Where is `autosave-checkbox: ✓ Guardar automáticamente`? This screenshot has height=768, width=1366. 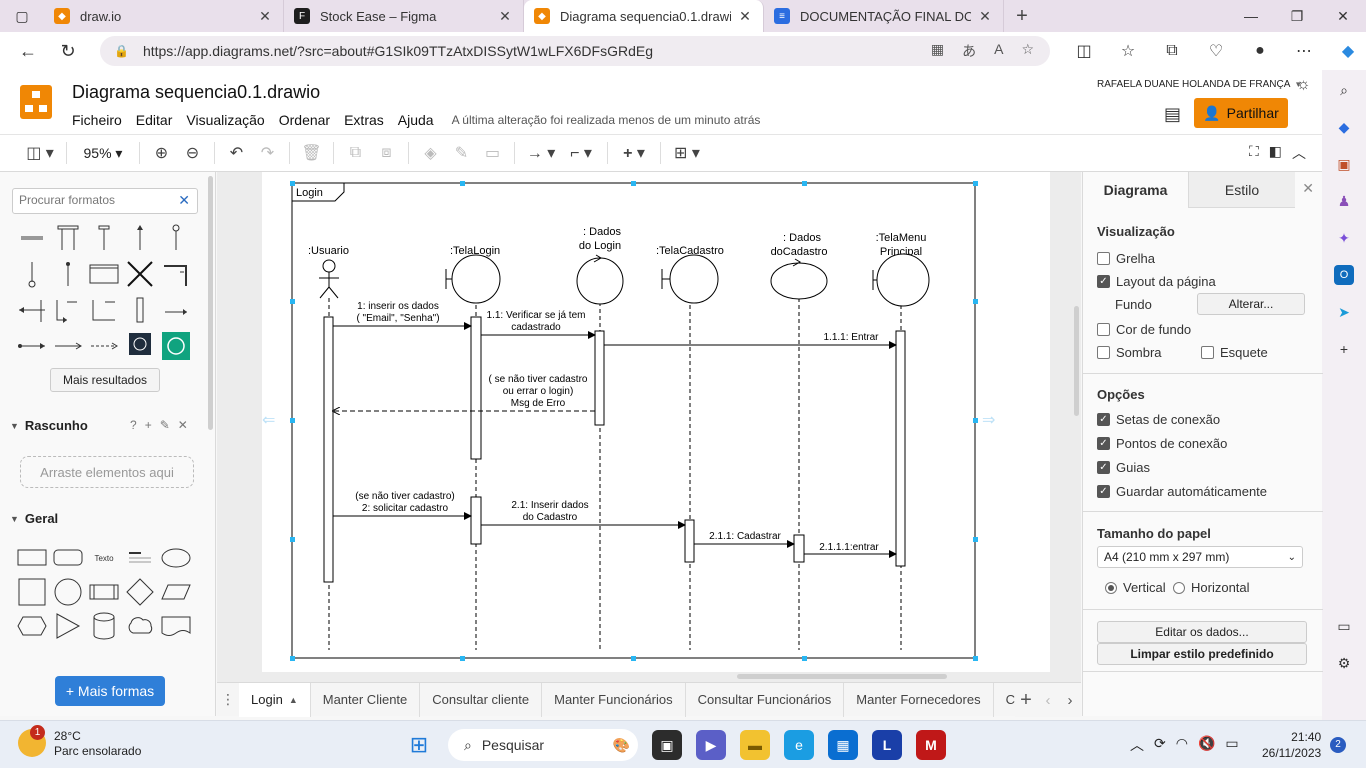
autosave-checkbox: ✓ Guardar automáticamente is located at coordinates (1182, 491).